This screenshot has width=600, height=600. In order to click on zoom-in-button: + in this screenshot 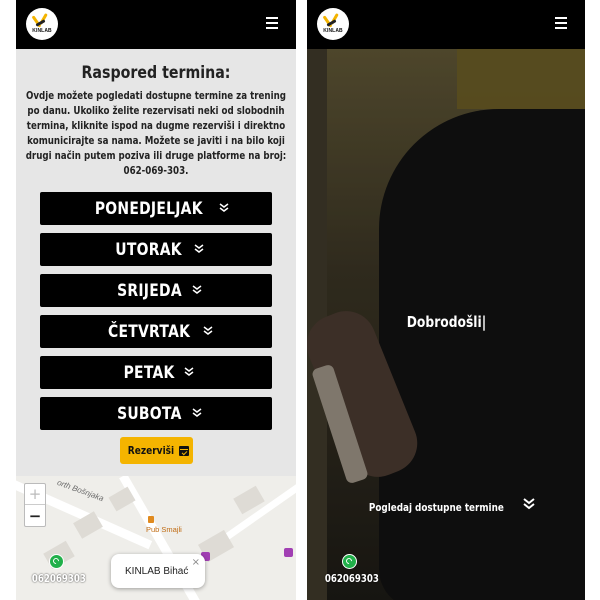, I will do `click(35, 494)`.